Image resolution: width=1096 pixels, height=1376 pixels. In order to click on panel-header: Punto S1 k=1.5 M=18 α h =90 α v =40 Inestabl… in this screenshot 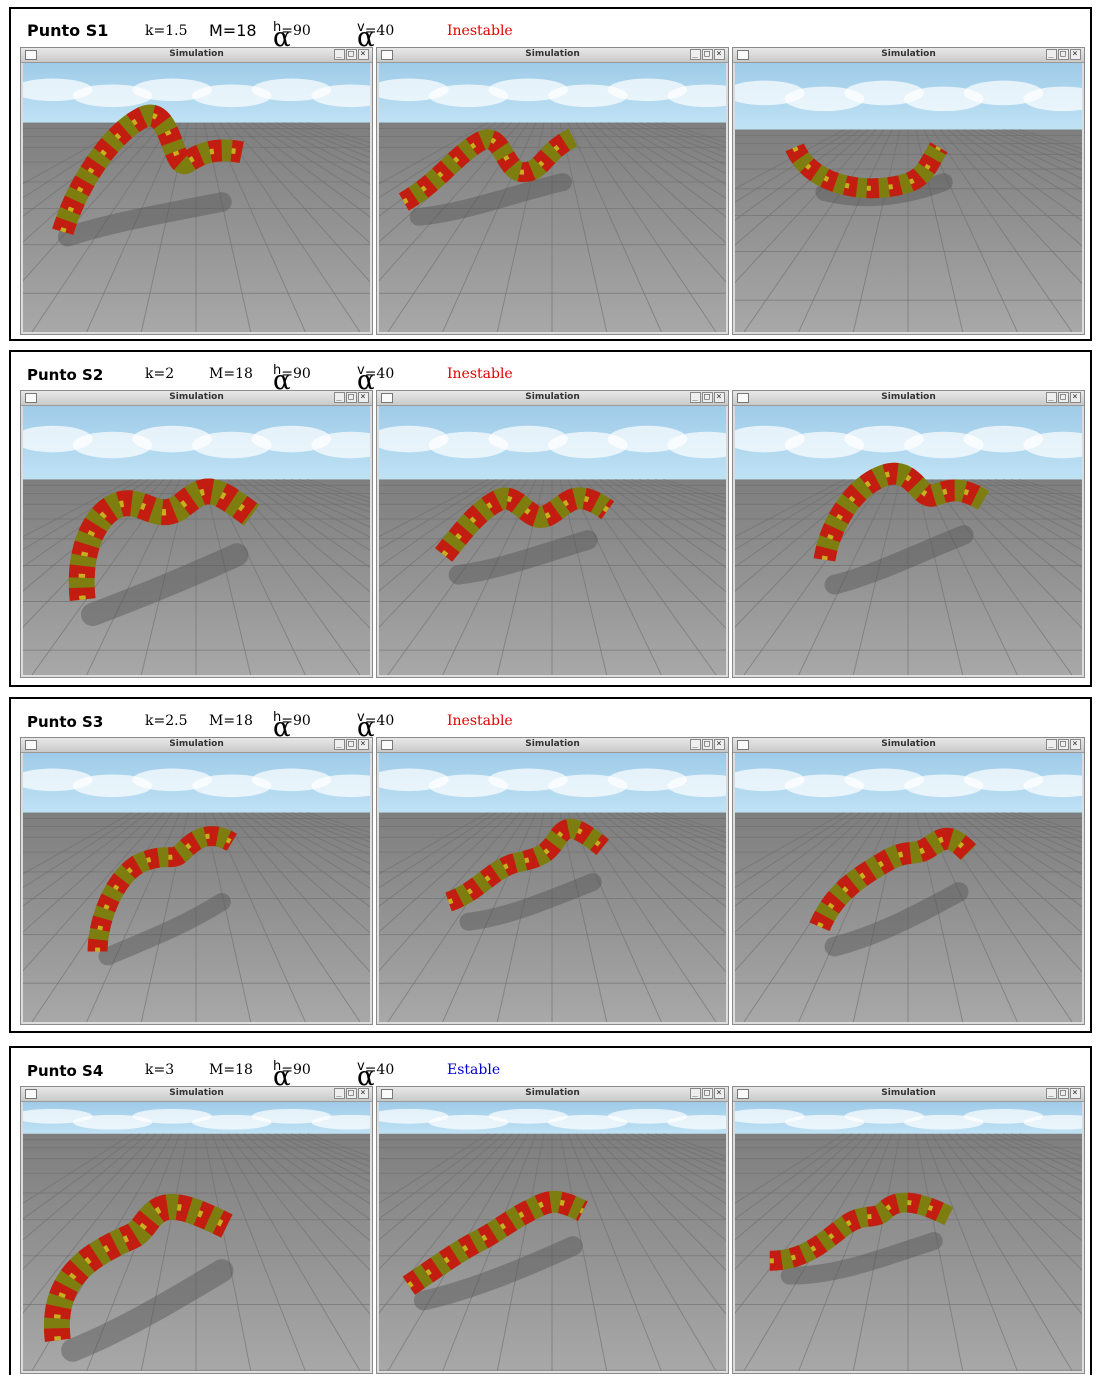, I will do `click(547, 34)`.